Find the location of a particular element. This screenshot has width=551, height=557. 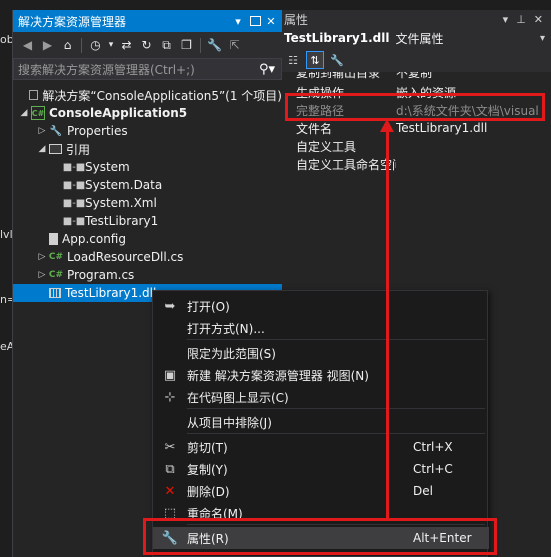

property-pages-icon: 🔧 is located at coordinates (337, 60).